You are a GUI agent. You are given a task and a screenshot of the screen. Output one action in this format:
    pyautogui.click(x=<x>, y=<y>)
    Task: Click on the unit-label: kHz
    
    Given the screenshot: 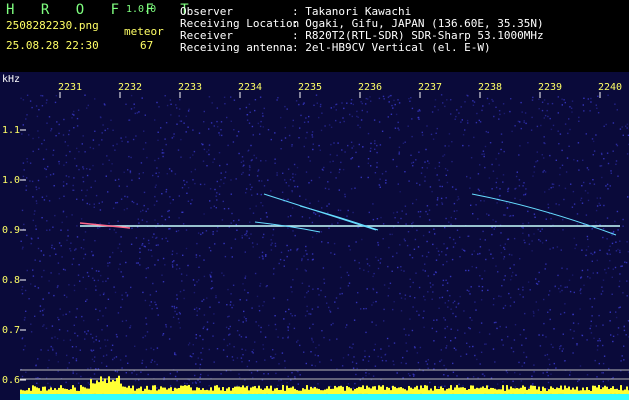 What is the action you would take?
    pyautogui.click(x=11, y=79)
    